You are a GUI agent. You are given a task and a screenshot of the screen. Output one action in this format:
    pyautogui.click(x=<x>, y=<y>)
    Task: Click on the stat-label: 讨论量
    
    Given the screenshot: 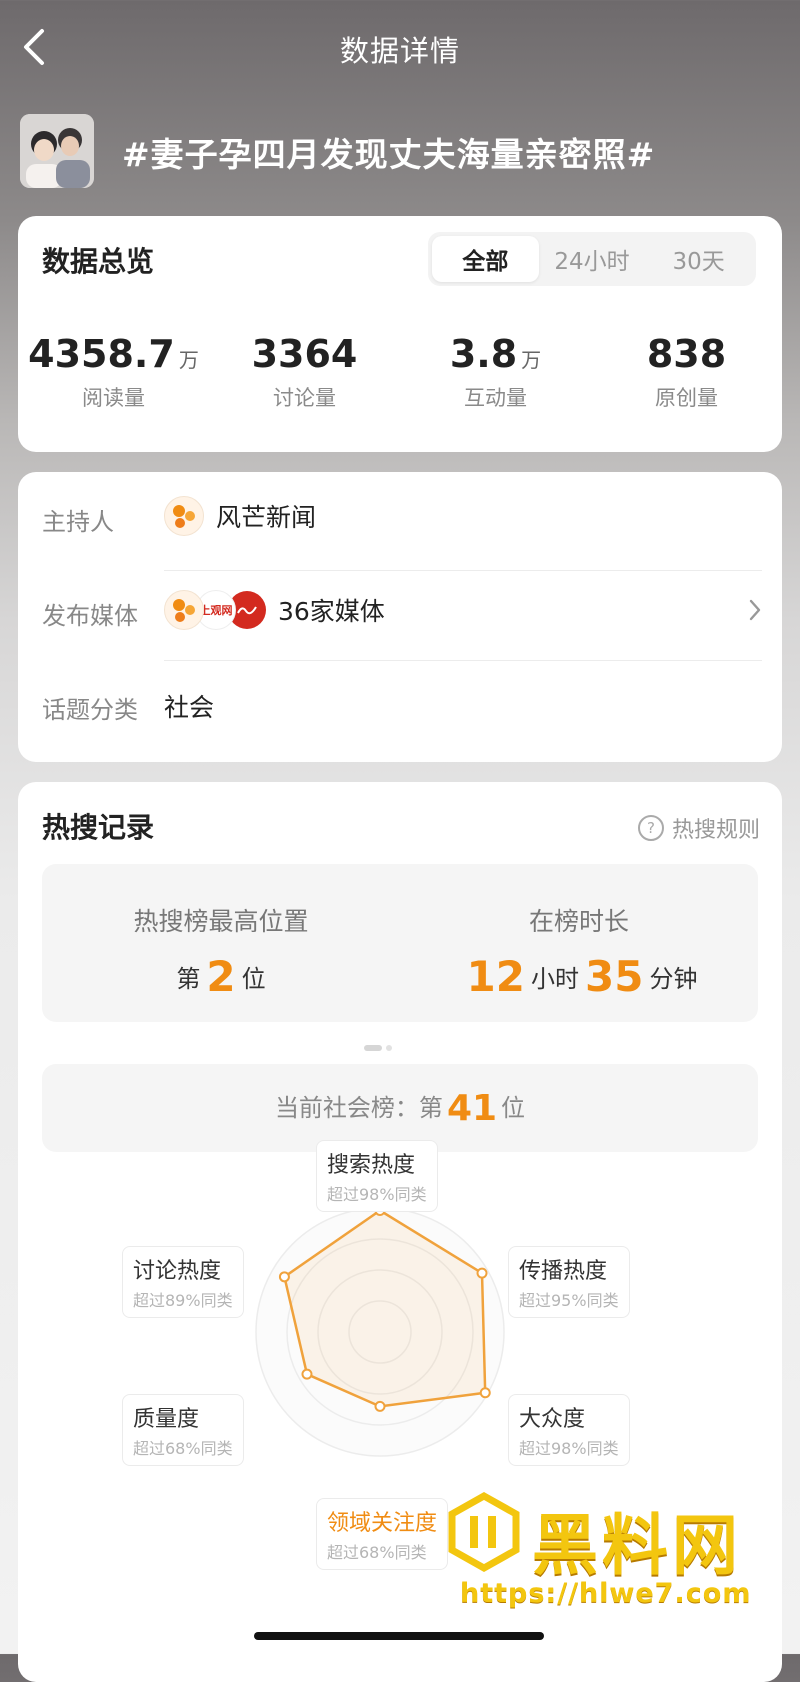 What is the action you would take?
    pyautogui.click(x=304, y=398)
    